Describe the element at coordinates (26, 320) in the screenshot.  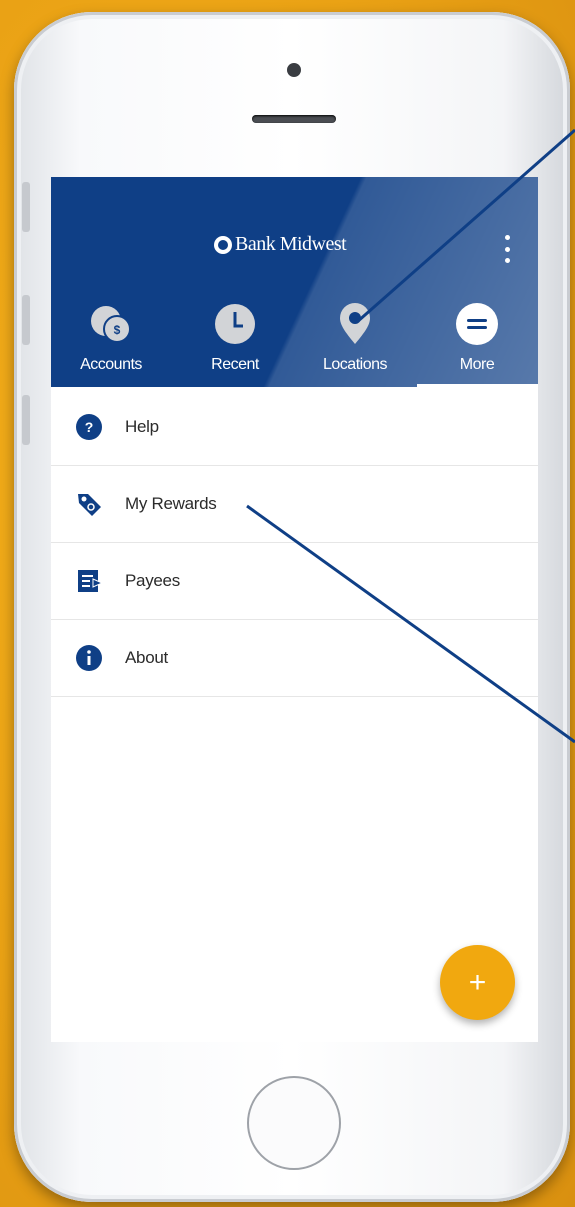
I see `phone-volume-up-button` at that location.